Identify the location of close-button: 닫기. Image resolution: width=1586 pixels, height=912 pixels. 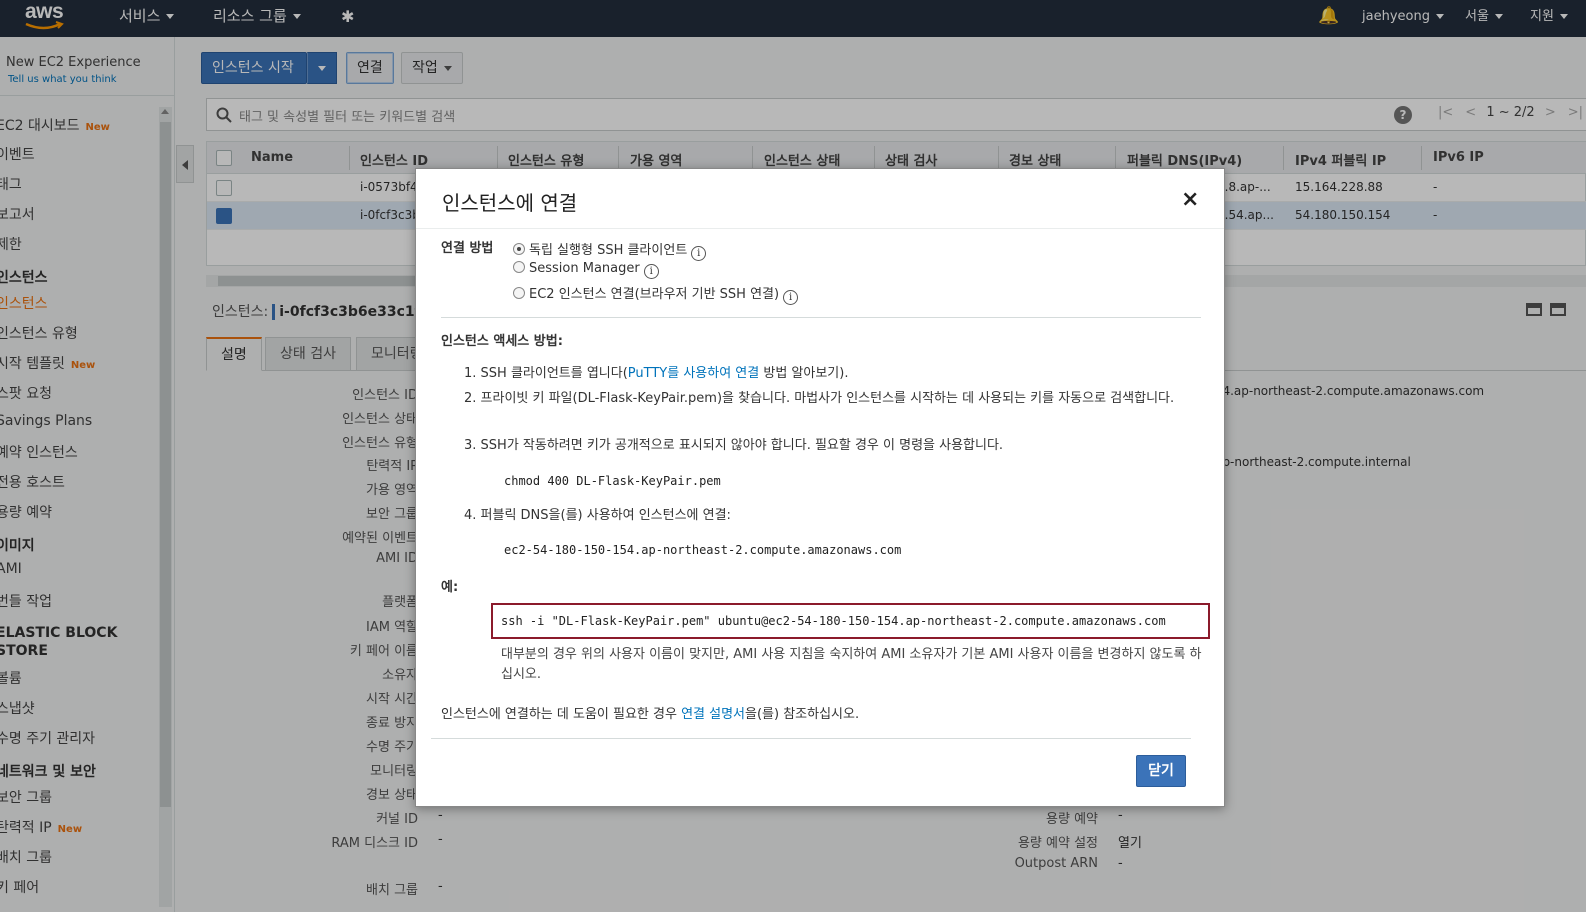
(1161, 771).